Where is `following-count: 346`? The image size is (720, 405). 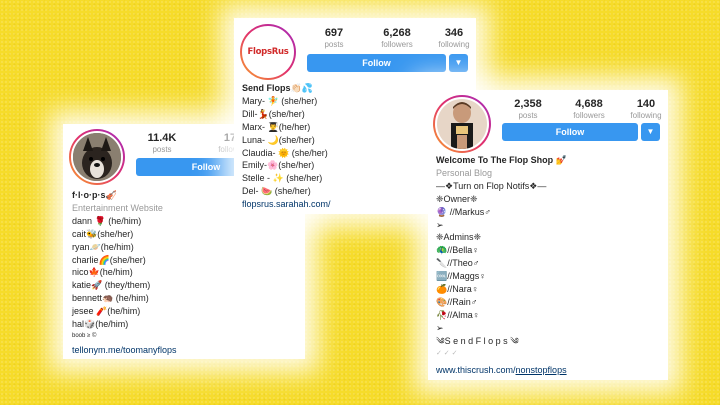
following-count: 346 is located at coordinates (454, 33).